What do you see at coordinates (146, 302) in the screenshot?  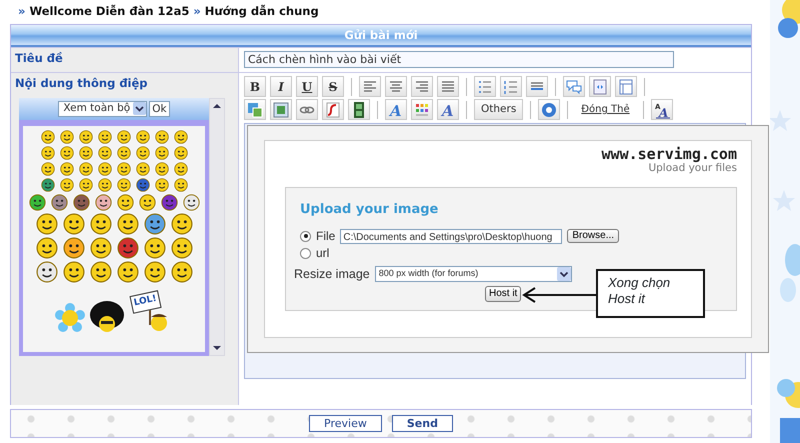 I see `sign-text: LOL!` at bounding box center [146, 302].